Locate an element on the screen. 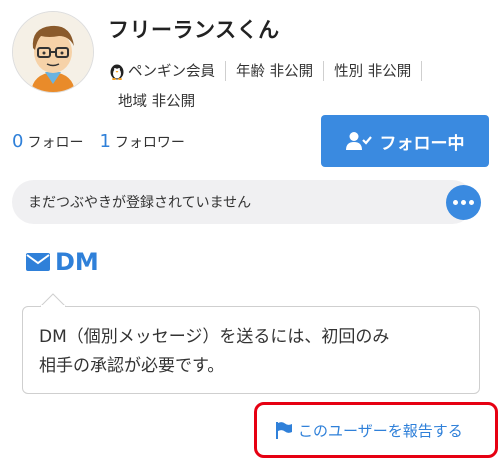  followers-label: フォロワー is located at coordinates (150, 142).